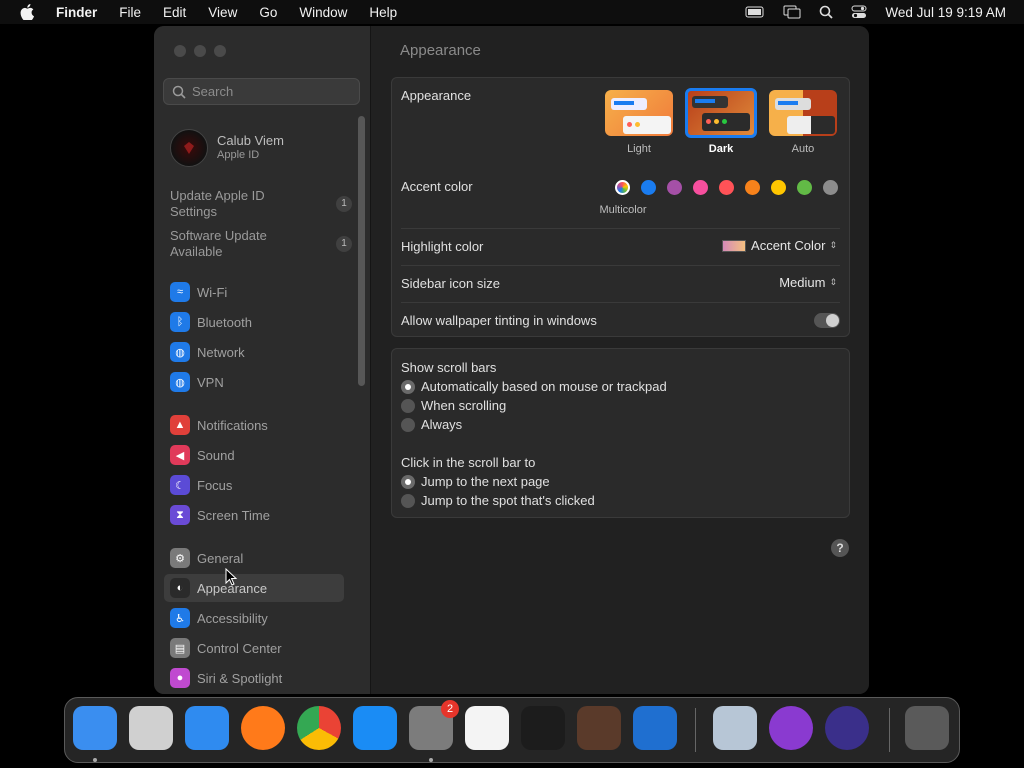 This screenshot has width=1024, height=768. I want to click on sidebar-scrollbar, so click(361, 251).